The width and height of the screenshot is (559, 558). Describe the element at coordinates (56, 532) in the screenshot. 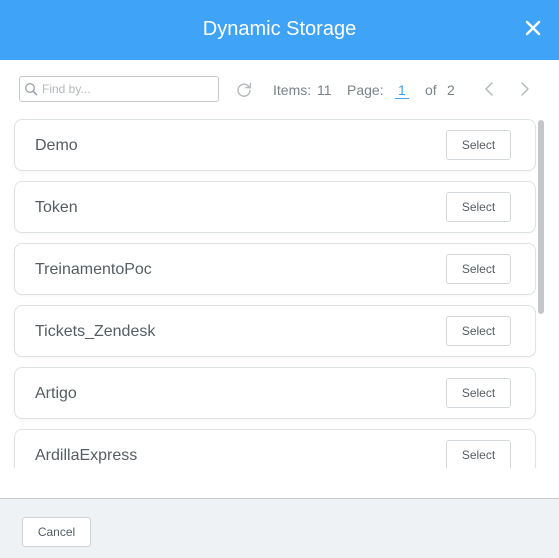

I see `cancel-button: Cancel` at that location.